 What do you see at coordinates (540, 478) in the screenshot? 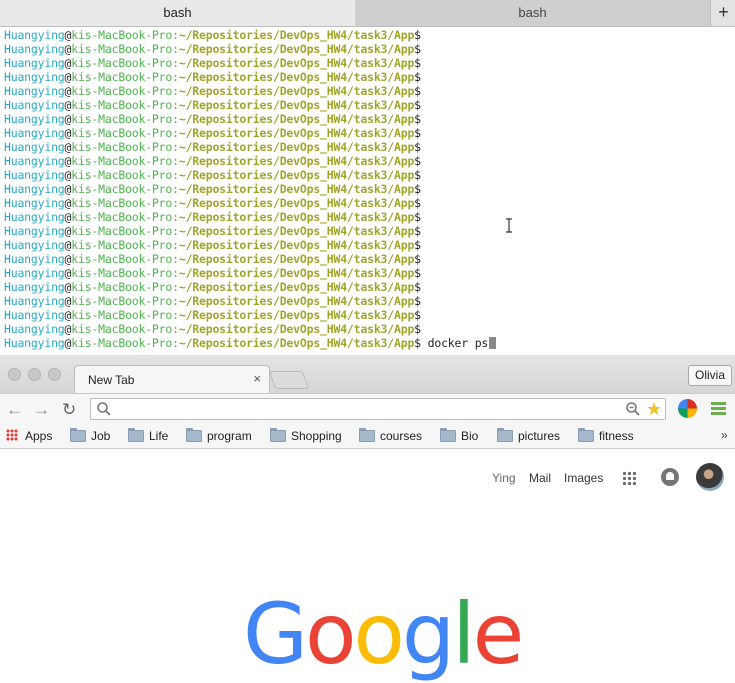
I see `ntp-mail-link: Mail` at bounding box center [540, 478].